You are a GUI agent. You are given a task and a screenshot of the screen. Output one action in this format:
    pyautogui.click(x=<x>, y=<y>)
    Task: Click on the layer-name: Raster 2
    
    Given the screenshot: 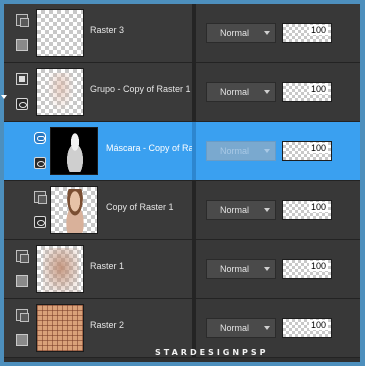 What is the action you would take?
    pyautogui.click(x=107, y=325)
    